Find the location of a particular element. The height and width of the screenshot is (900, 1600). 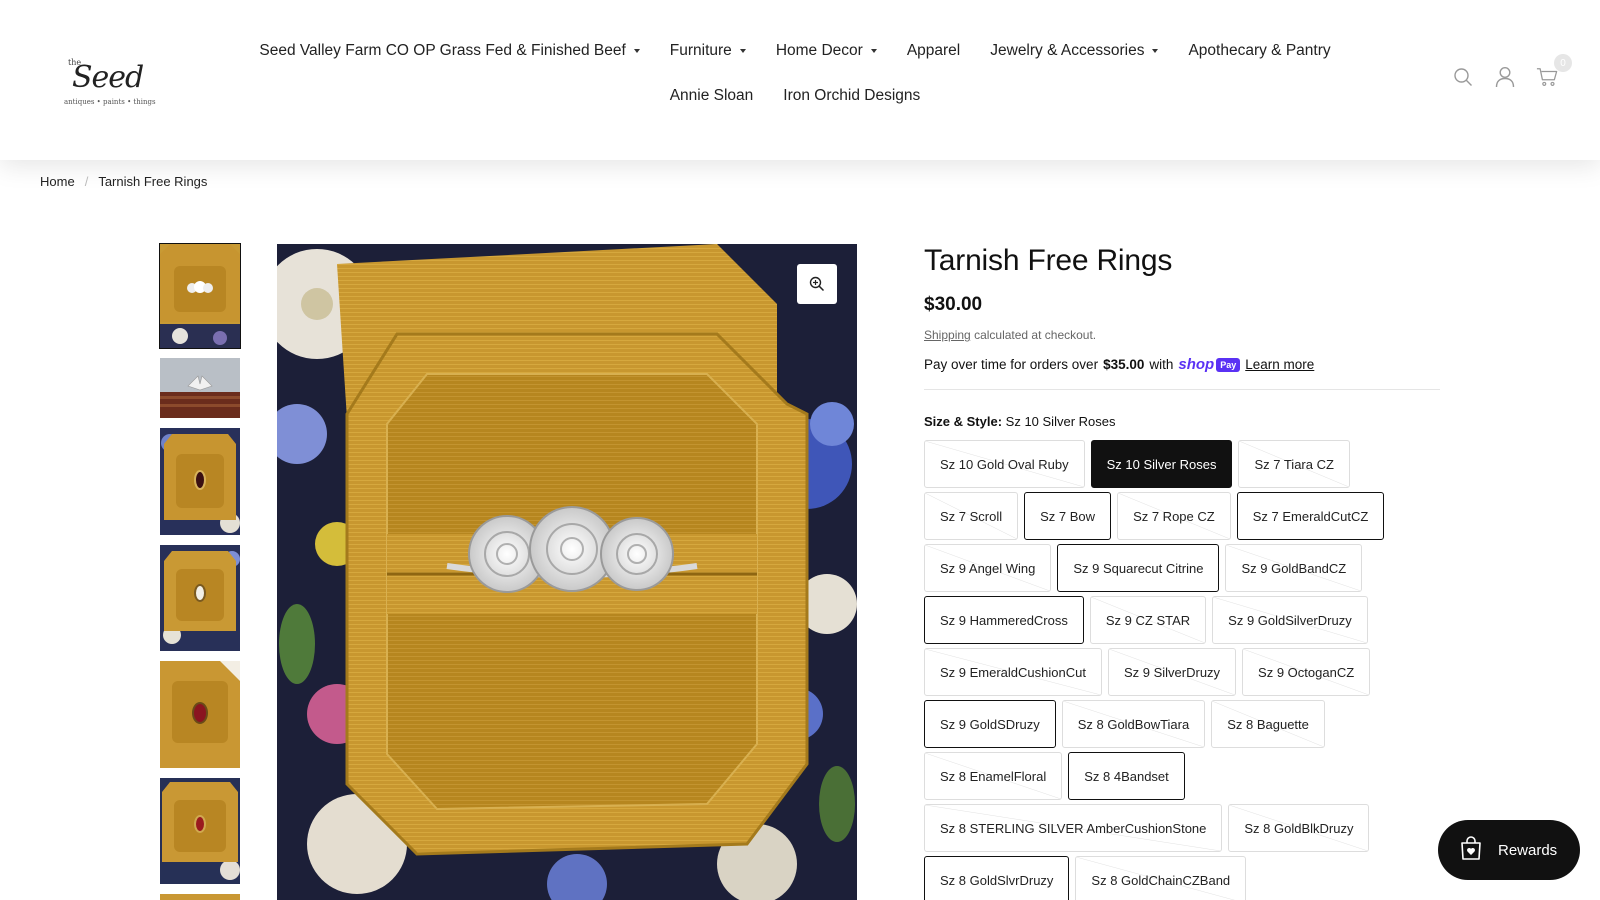

variant-option: Sz 10 Silver Roses is located at coordinates (1161, 464).